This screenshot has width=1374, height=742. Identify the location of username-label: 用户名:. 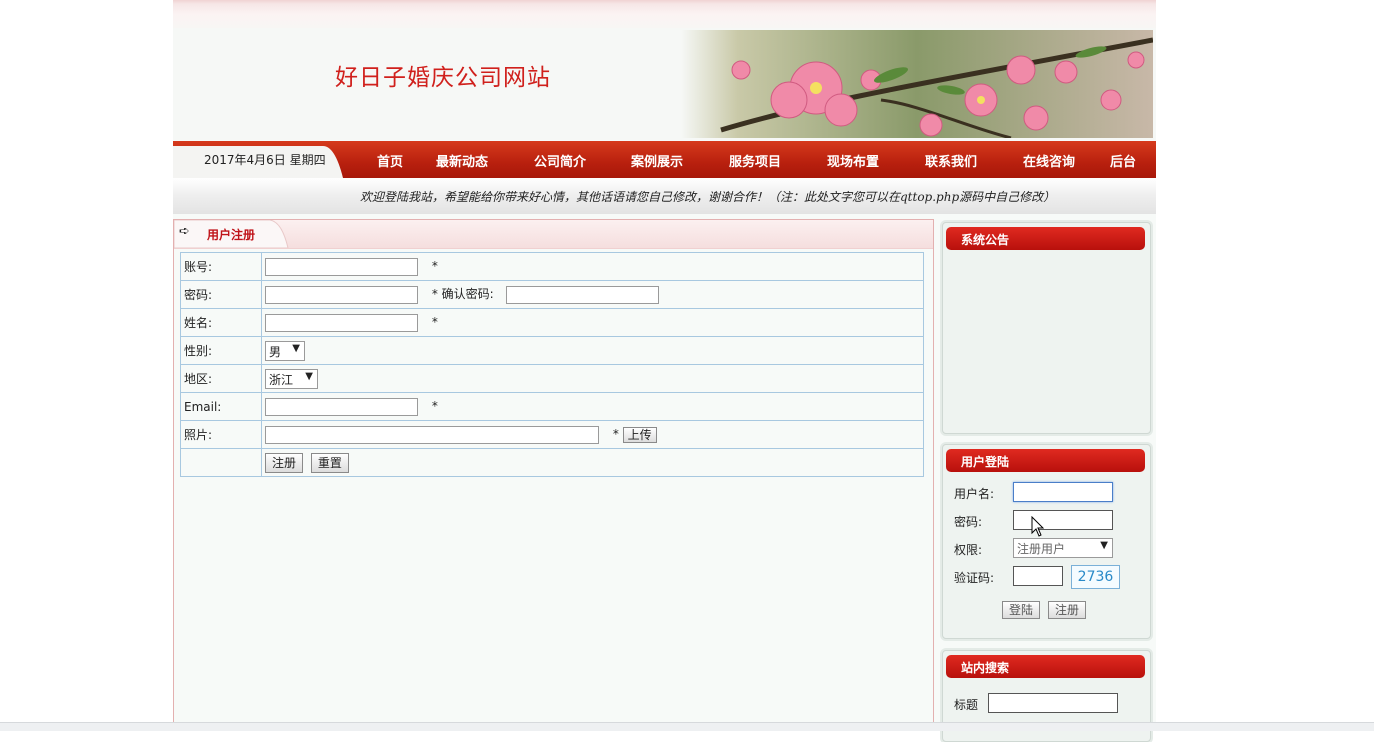
(974, 494).